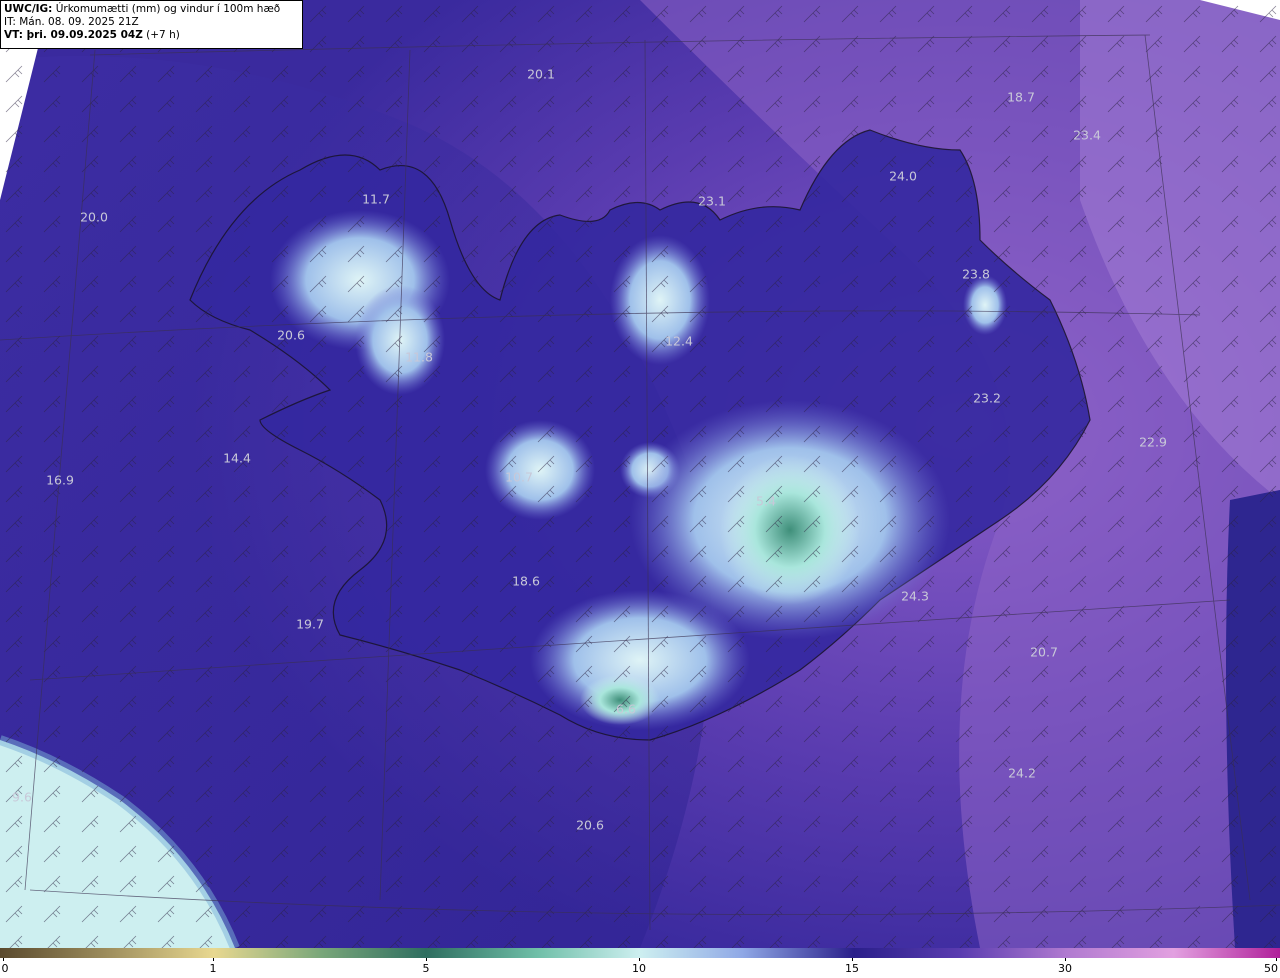 The image size is (1280, 978). What do you see at coordinates (1044, 652) in the screenshot?
I see `map-value-label: 20.7` at bounding box center [1044, 652].